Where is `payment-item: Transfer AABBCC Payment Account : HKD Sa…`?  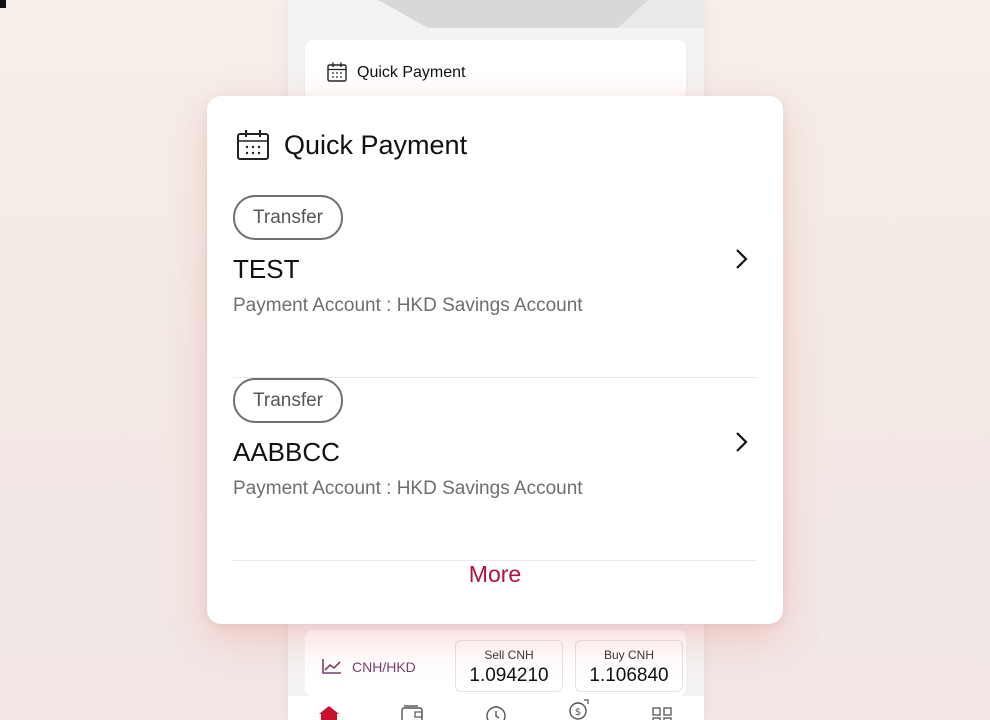
payment-item: Transfer AABBCC Payment Account : HKD Sa… is located at coordinates (495, 469).